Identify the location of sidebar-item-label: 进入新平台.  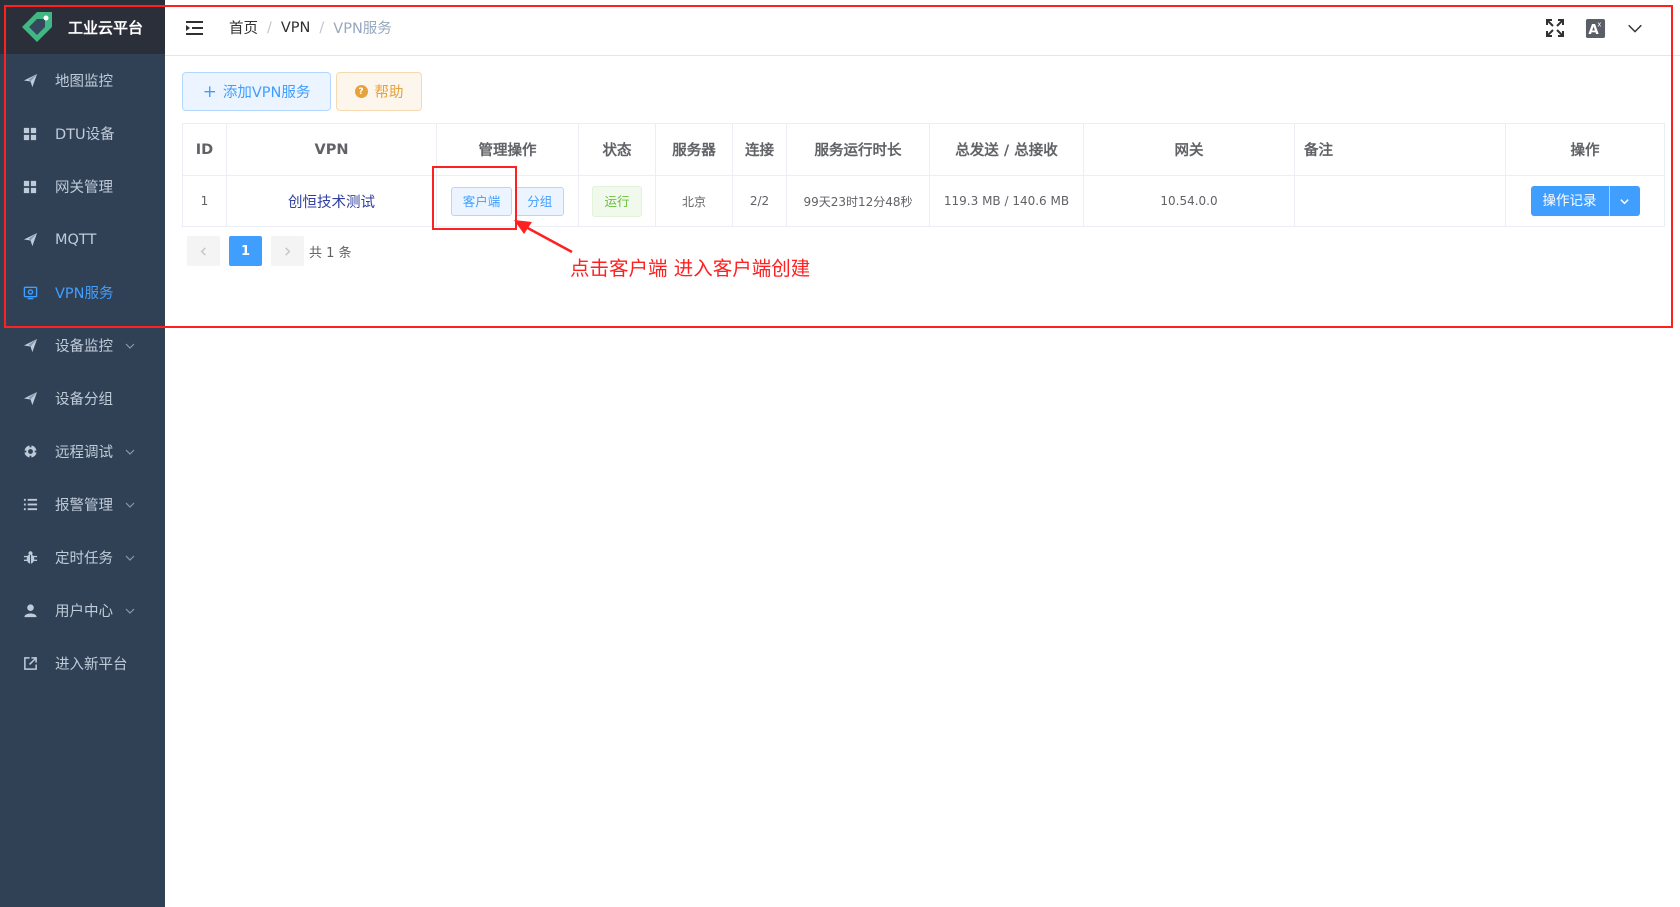
(91, 665).